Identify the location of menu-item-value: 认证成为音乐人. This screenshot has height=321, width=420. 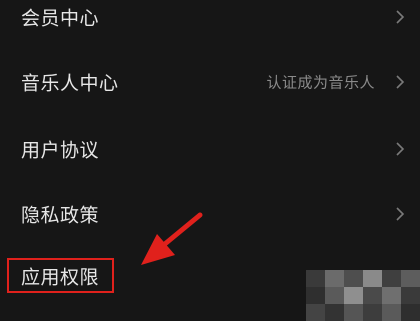
(320, 82).